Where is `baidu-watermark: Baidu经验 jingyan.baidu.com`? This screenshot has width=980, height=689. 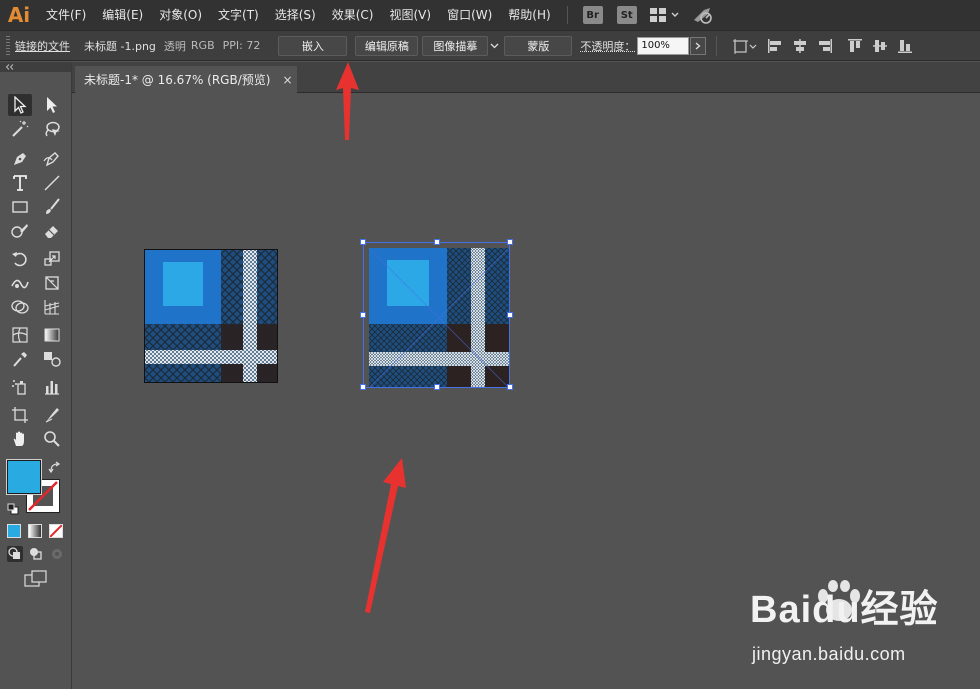
baidu-watermark: Baidu经验 jingyan.baidu.com is located at coordinates (860, 628).